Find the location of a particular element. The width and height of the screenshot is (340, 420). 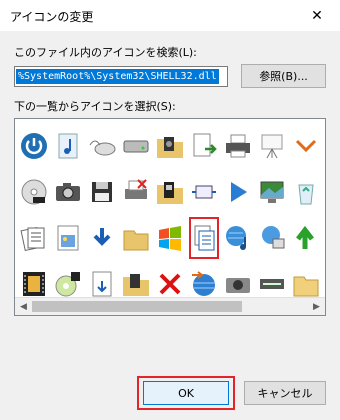

folder-music-icon is located at coordinates (170, 147).